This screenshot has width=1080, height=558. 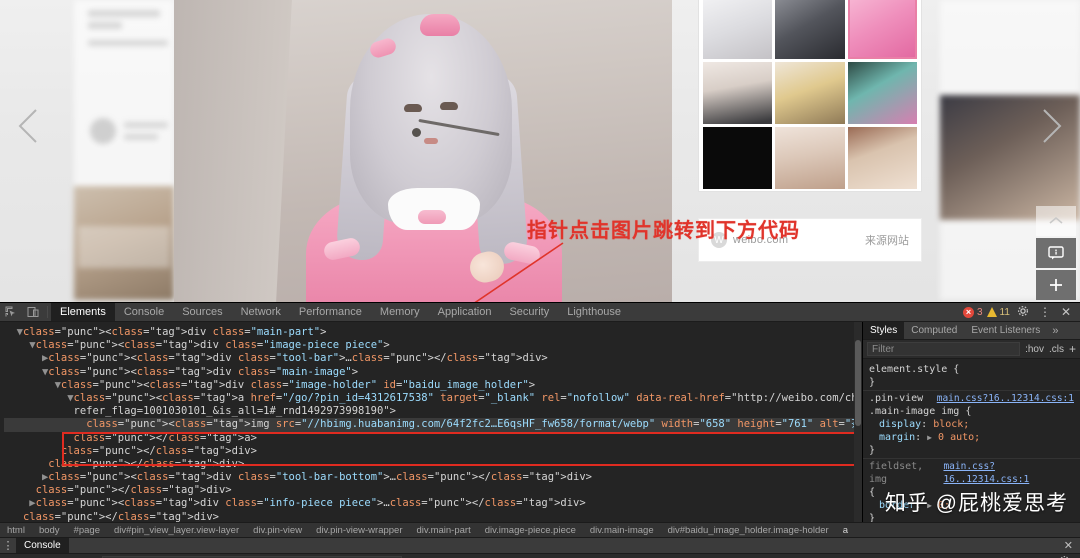 I want to click on source-label: 来源网站, so click(x=887, y=241).